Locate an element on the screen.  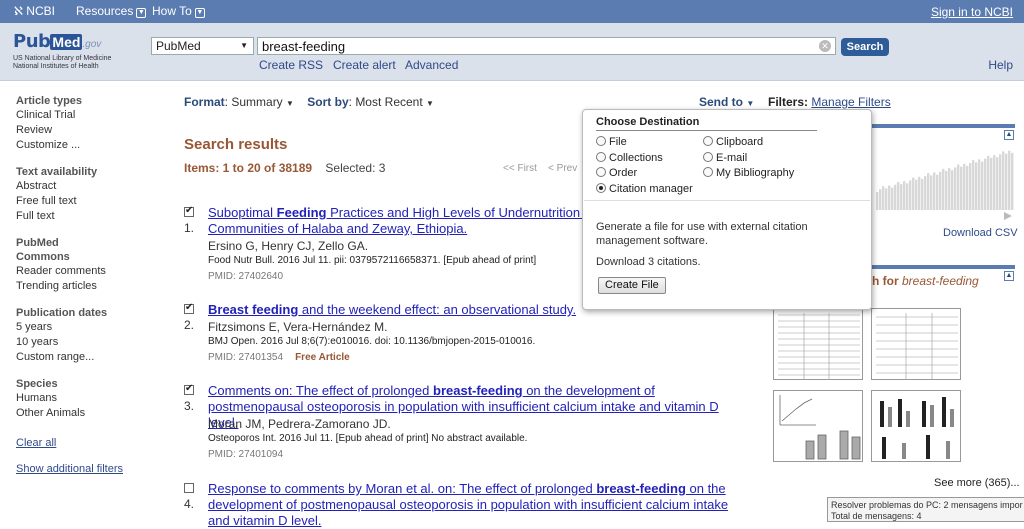
results-by-year-histogram is located at coordinates (945, 185).